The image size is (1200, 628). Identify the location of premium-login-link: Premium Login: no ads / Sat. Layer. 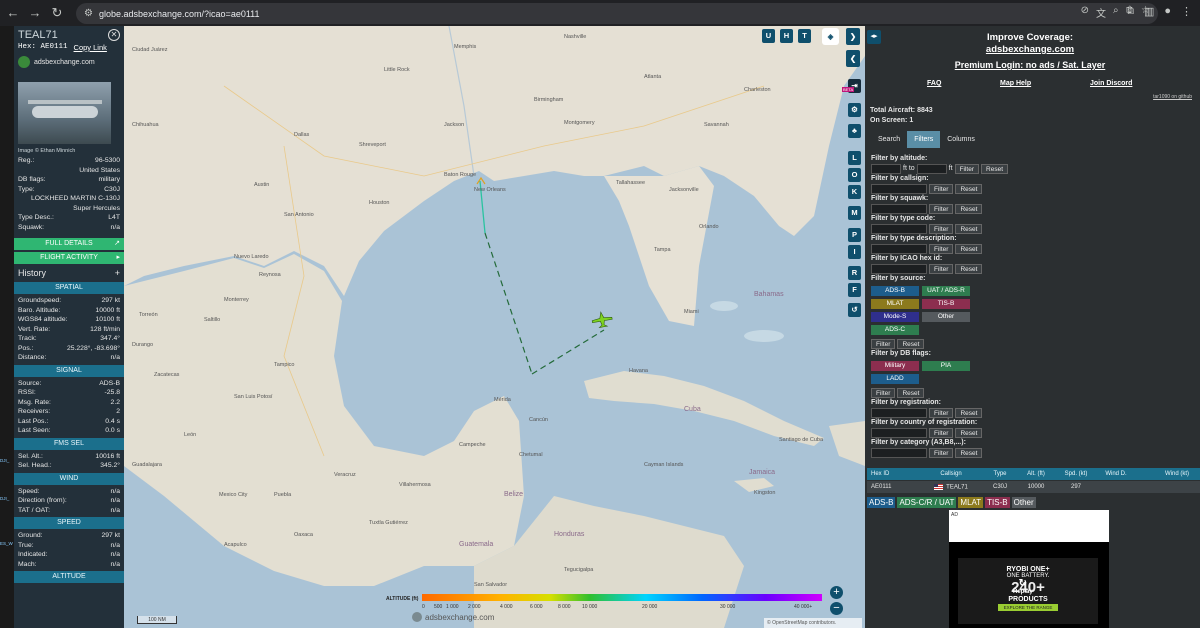
(1030, 65).